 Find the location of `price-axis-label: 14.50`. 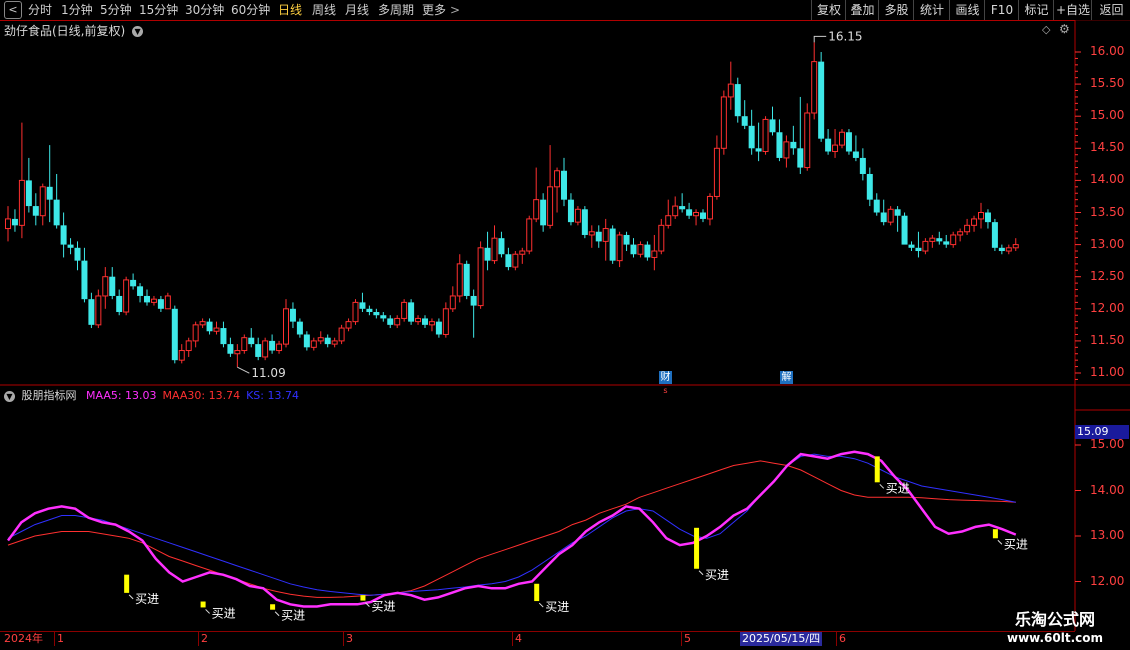

price-axis-label: 14.50 is located at coordinates (1107, 147).